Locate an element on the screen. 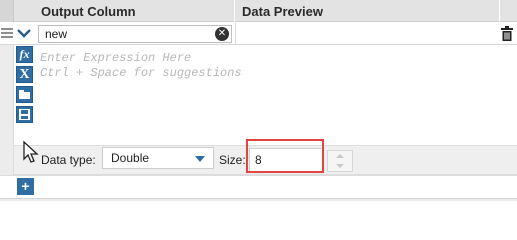 The image size is (517, 240). placeholder-line-1: Enter Expression Here is located at coordinates (116, 58).